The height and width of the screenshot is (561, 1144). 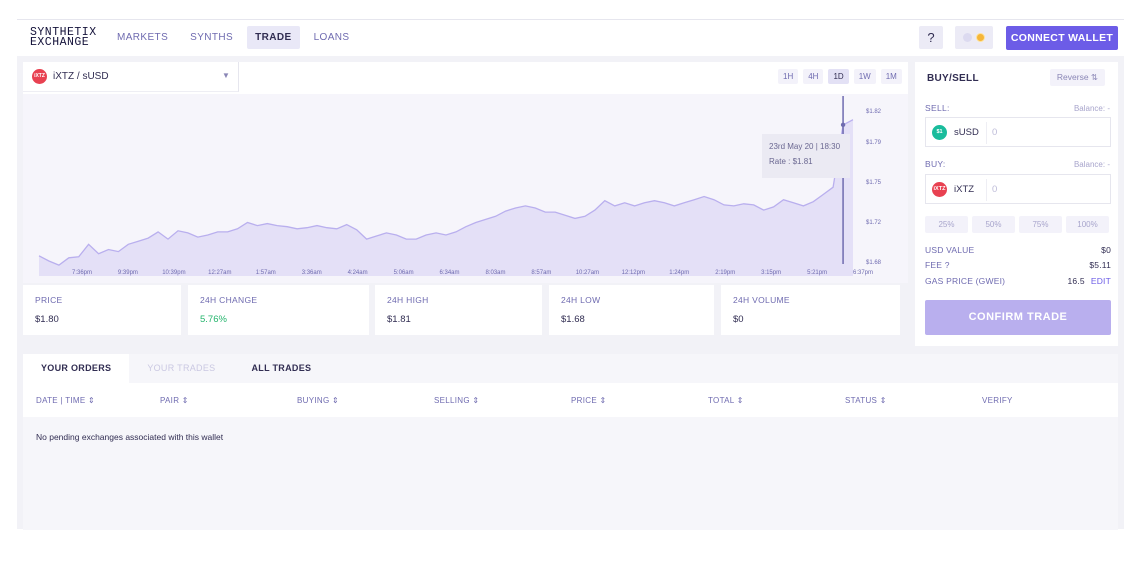 I want to click on col-total: TOTAL ⇕, so click(x=726, y=400).